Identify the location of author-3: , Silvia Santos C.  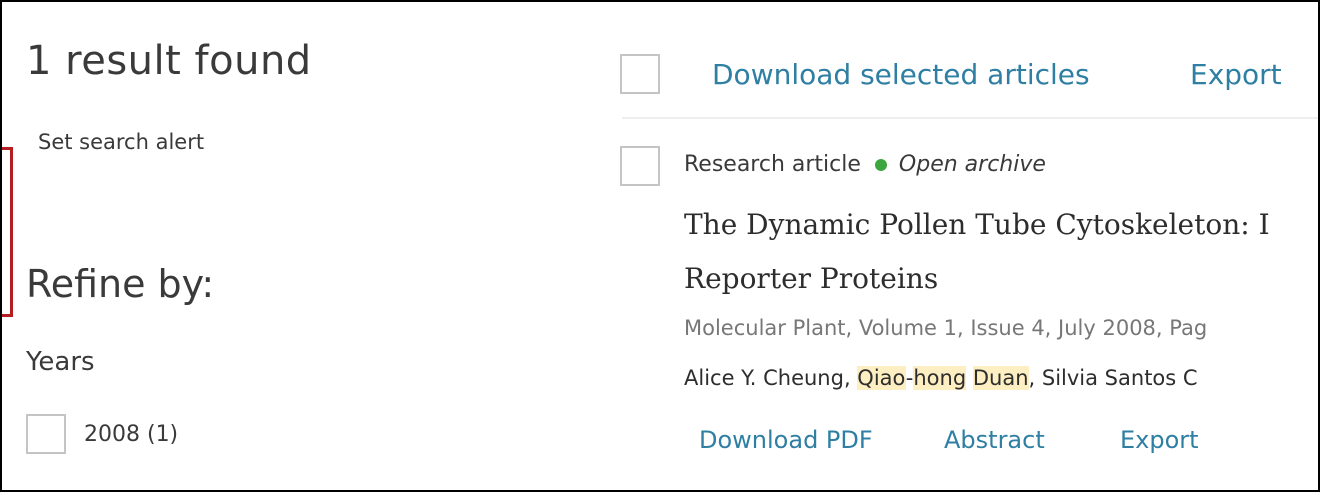
(1113, 378).